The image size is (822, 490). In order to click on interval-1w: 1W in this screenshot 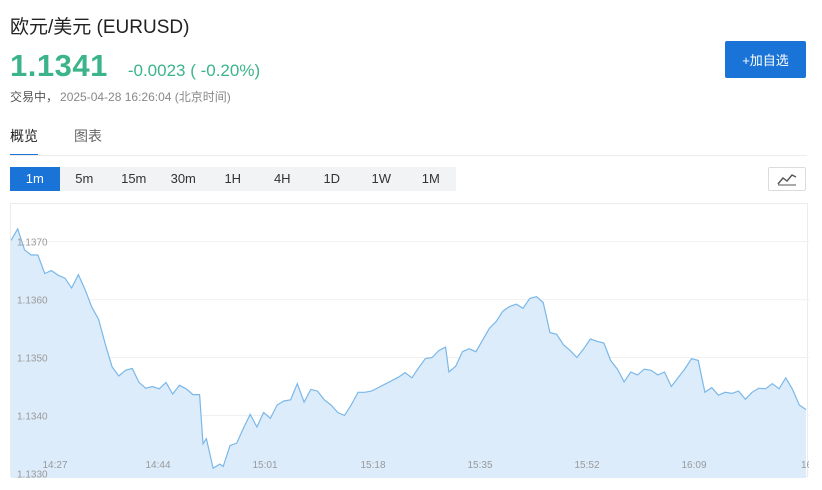, I will do `click(382, 179)`.